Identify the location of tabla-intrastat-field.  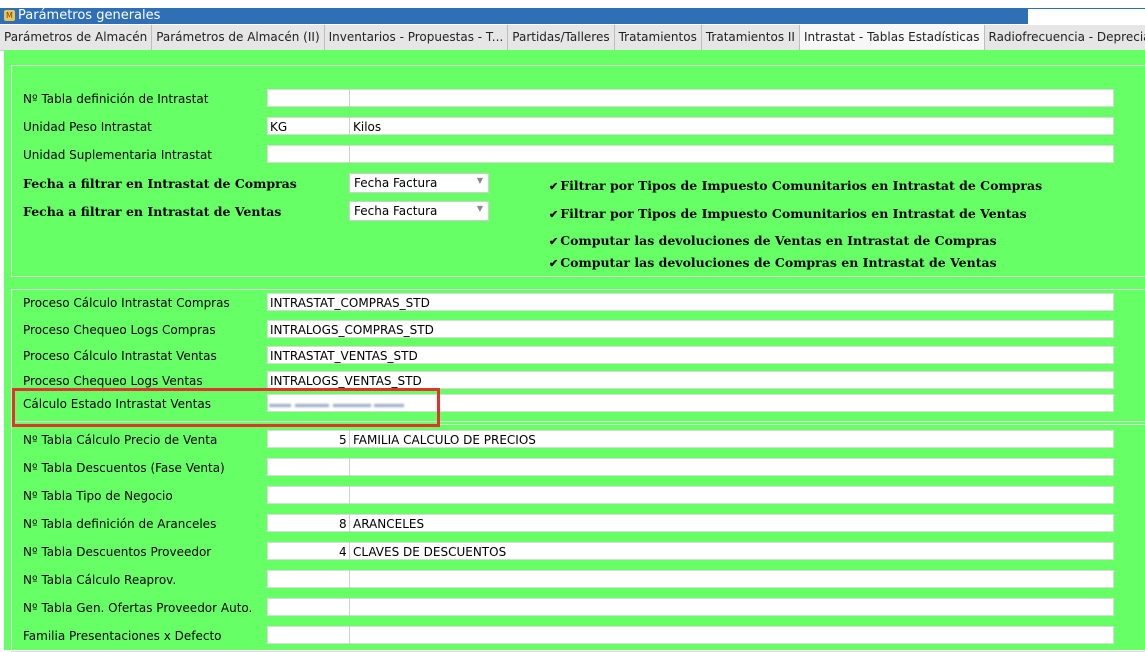
(690, 98).